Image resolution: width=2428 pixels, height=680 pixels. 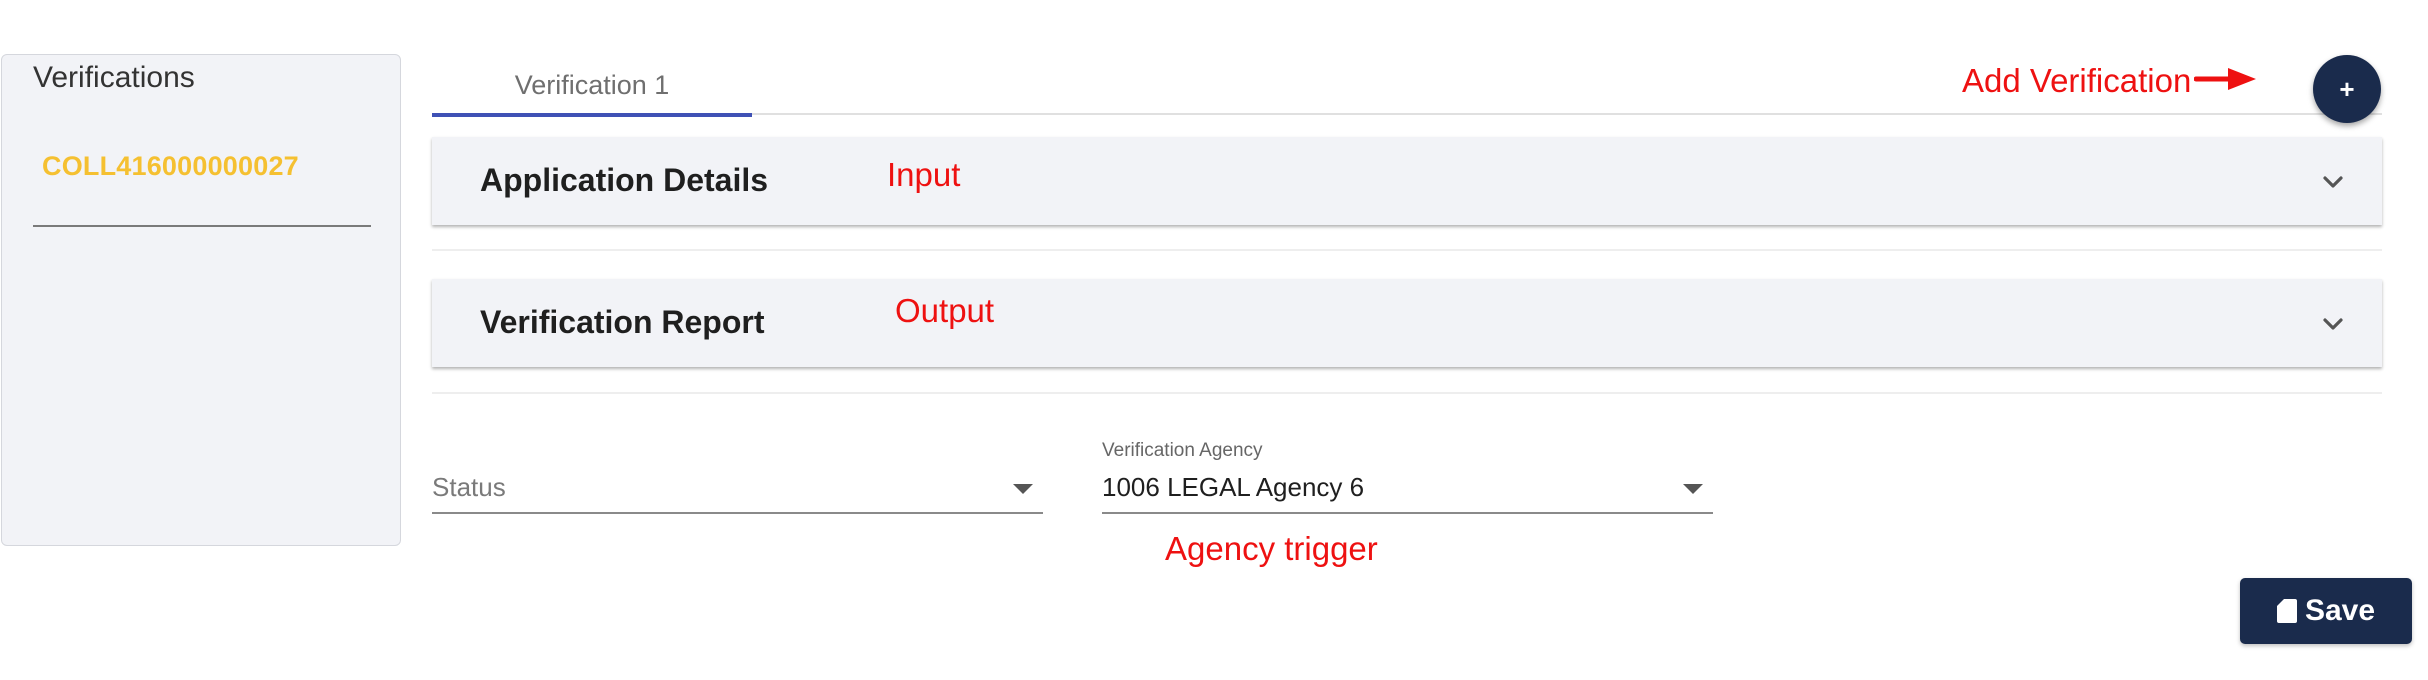 What do you see at coordinates (2340, 610) in the screenshot?
I see `save-label: Save` at bounding box center [2340, 610].